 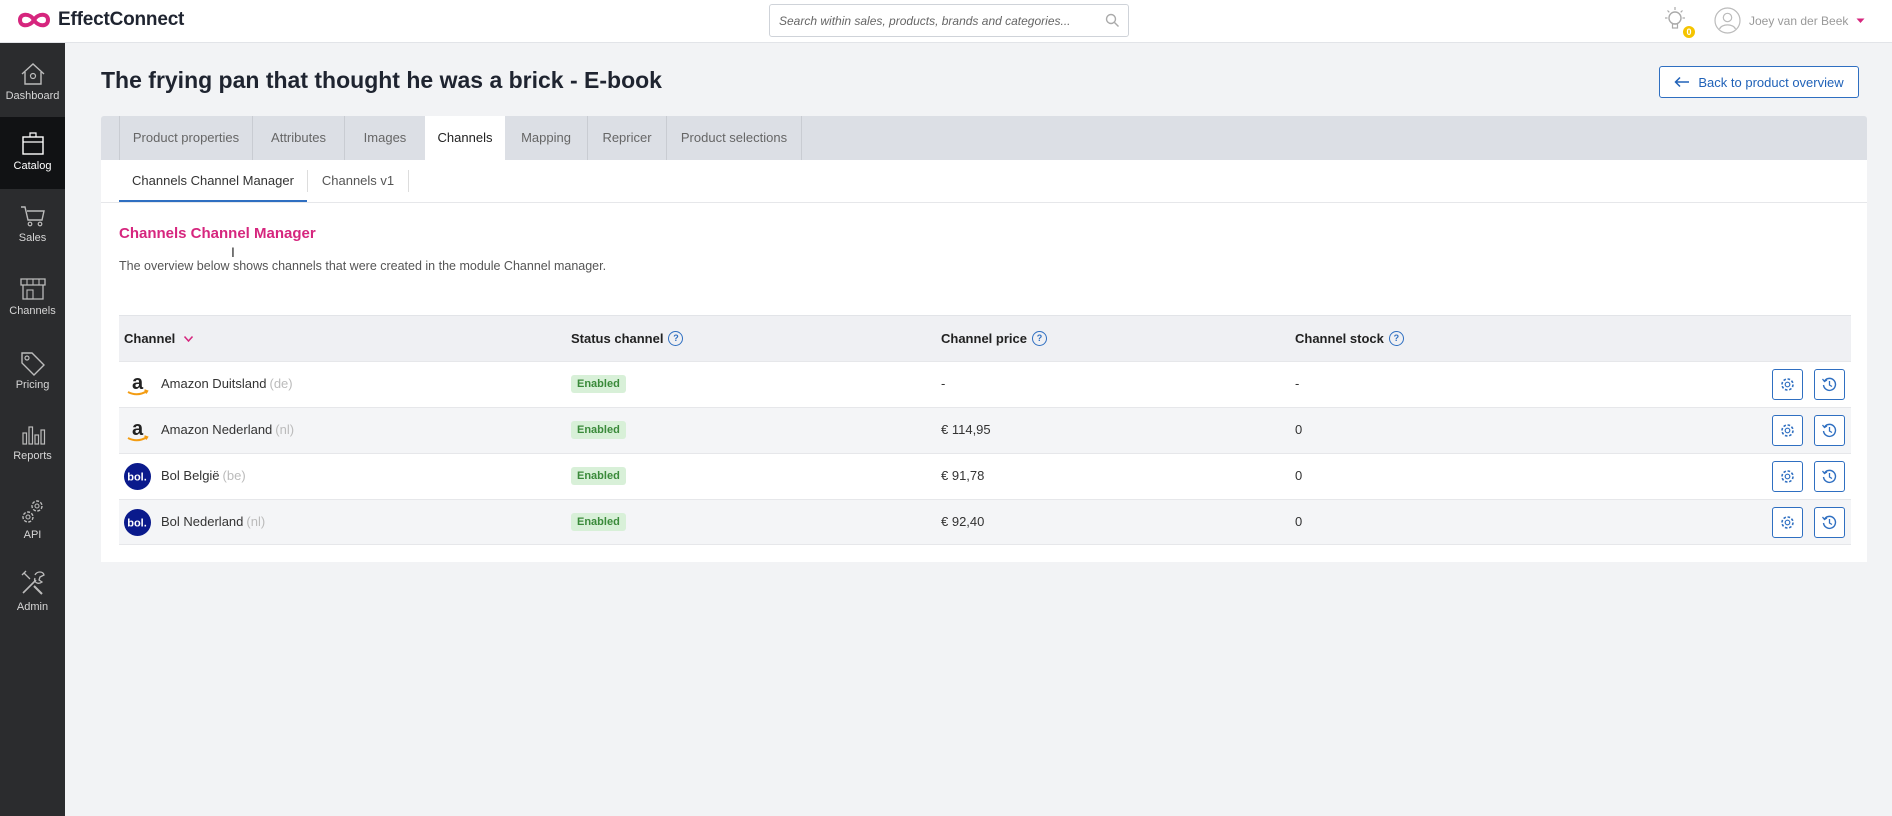 What do you see at coordinates (33, 435) in the screenshot?
I see `bar-chart-icon` at bounding box center [33, 435].